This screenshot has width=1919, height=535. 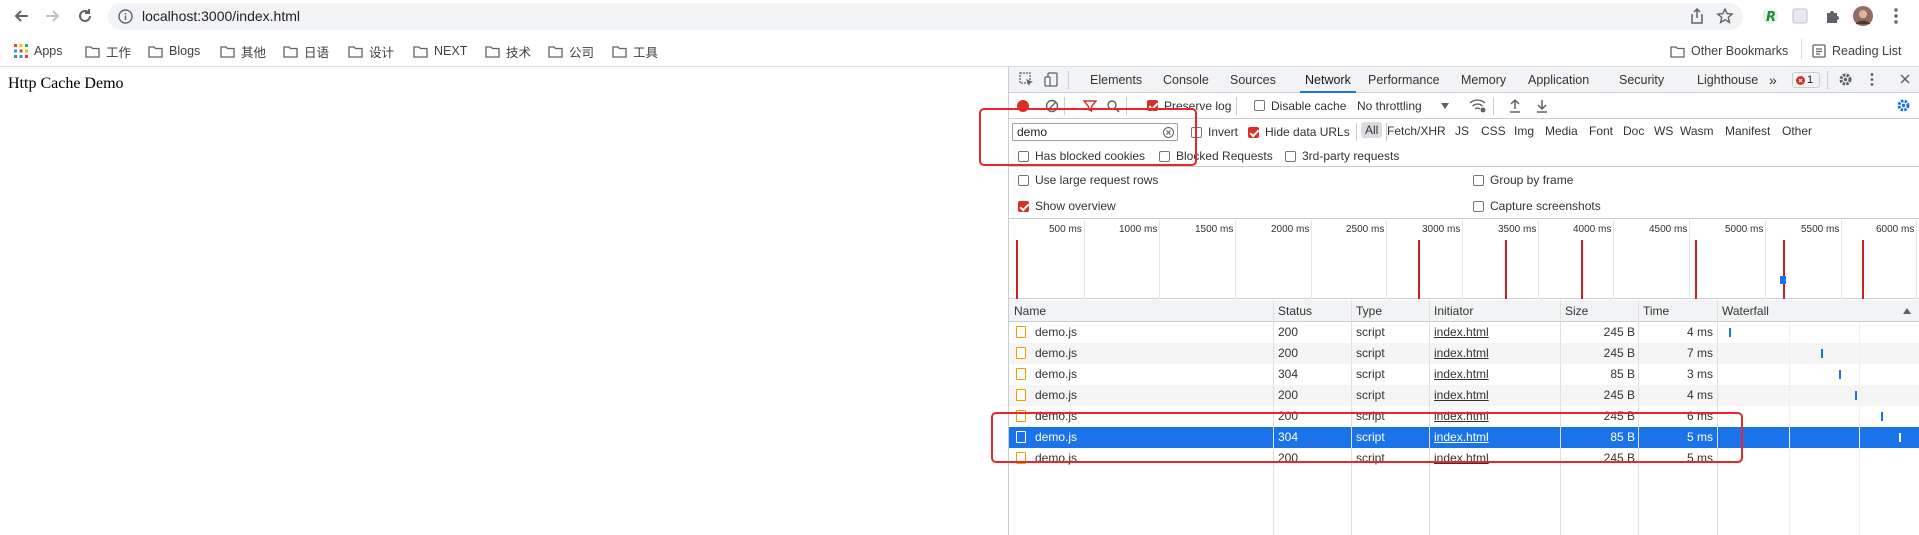 I want to click on import-har-icon, so click(x=1515, y=105).